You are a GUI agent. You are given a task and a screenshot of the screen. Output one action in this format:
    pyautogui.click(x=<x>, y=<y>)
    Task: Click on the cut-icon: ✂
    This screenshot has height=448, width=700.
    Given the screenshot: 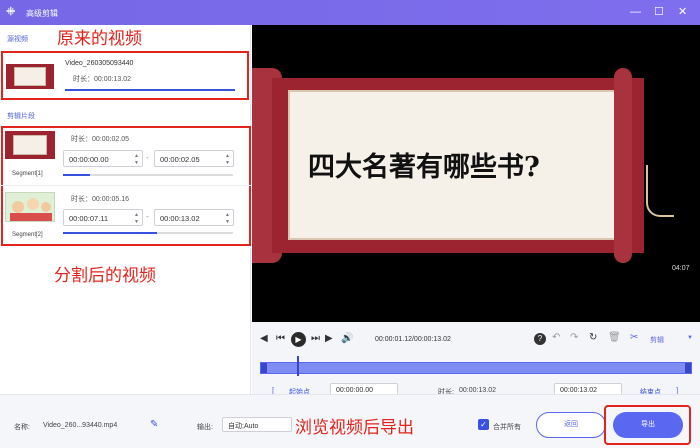 What is the action you would take?
    pyautogui.click(x=634, y=337)
    